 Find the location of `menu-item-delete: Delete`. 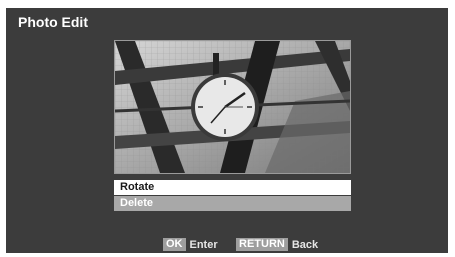

menu-item-delete: Delete is located at coordinates (232, 203).